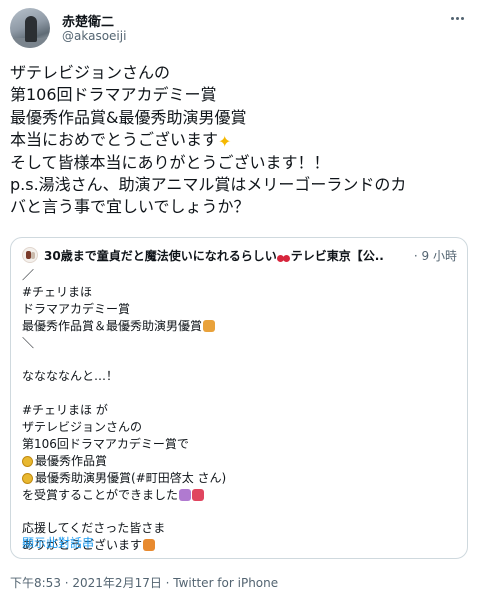 This screenshot has height=597, width=478. What do you see at coordinates (30, 28) in the screenshot?
I see `author-avatar` at bounding box center [30, 28].